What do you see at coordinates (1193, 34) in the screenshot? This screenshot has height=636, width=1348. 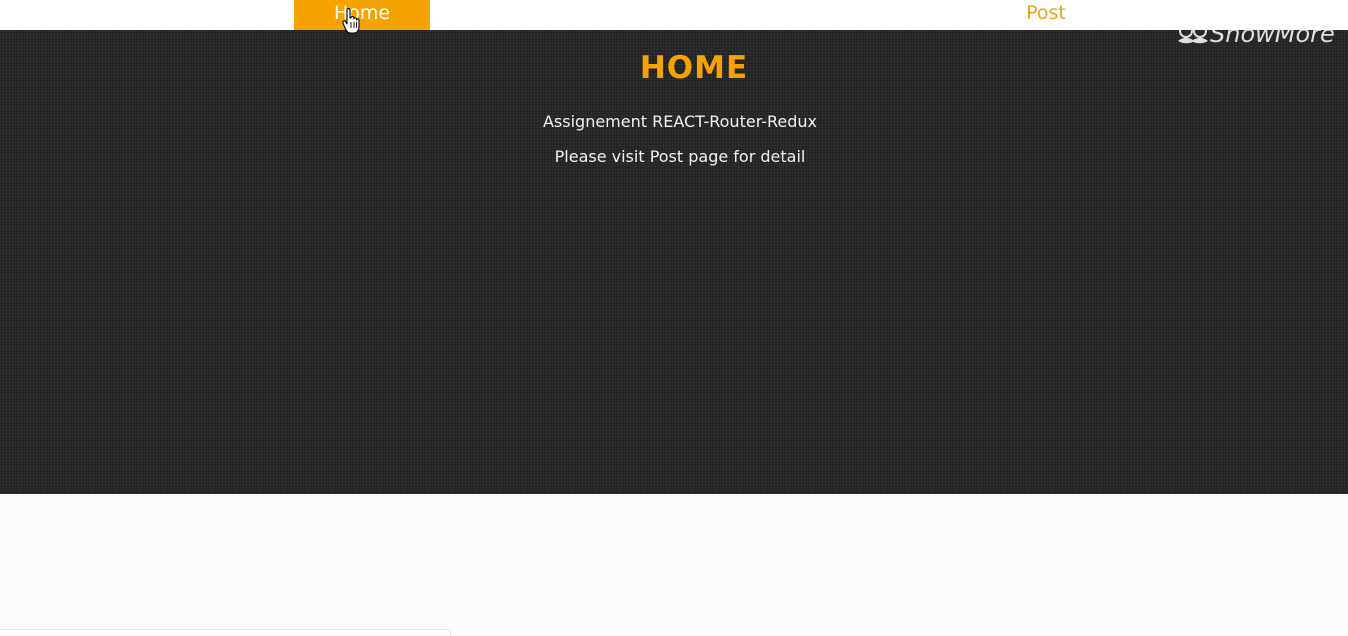 I see `mustache-logo-icon` at bounding box center [1193, 34].